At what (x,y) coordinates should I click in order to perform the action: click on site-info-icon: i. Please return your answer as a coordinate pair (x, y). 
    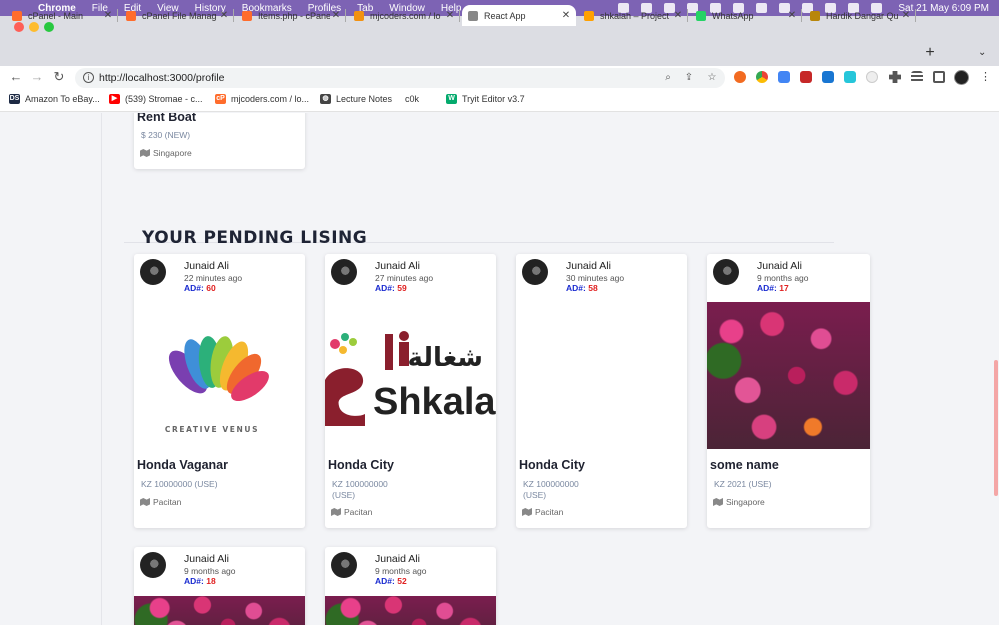
    Looking at the image, I should click on (88, 77).